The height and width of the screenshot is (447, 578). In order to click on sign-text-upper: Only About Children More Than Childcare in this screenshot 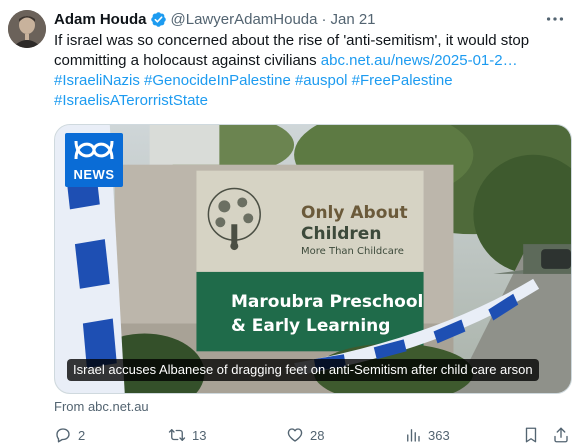, I will do `click(361, 231)`.